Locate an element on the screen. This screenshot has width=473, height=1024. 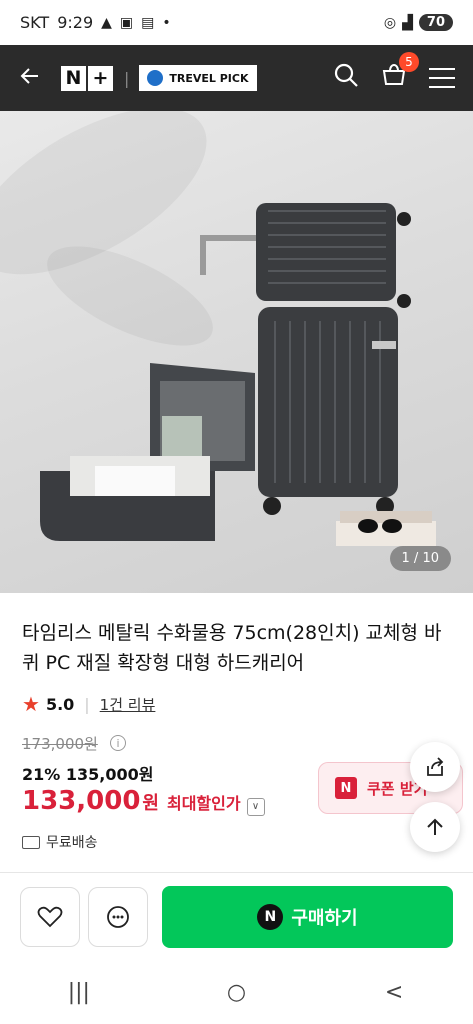
home-button: ○ is located at coordinates (236, 992).